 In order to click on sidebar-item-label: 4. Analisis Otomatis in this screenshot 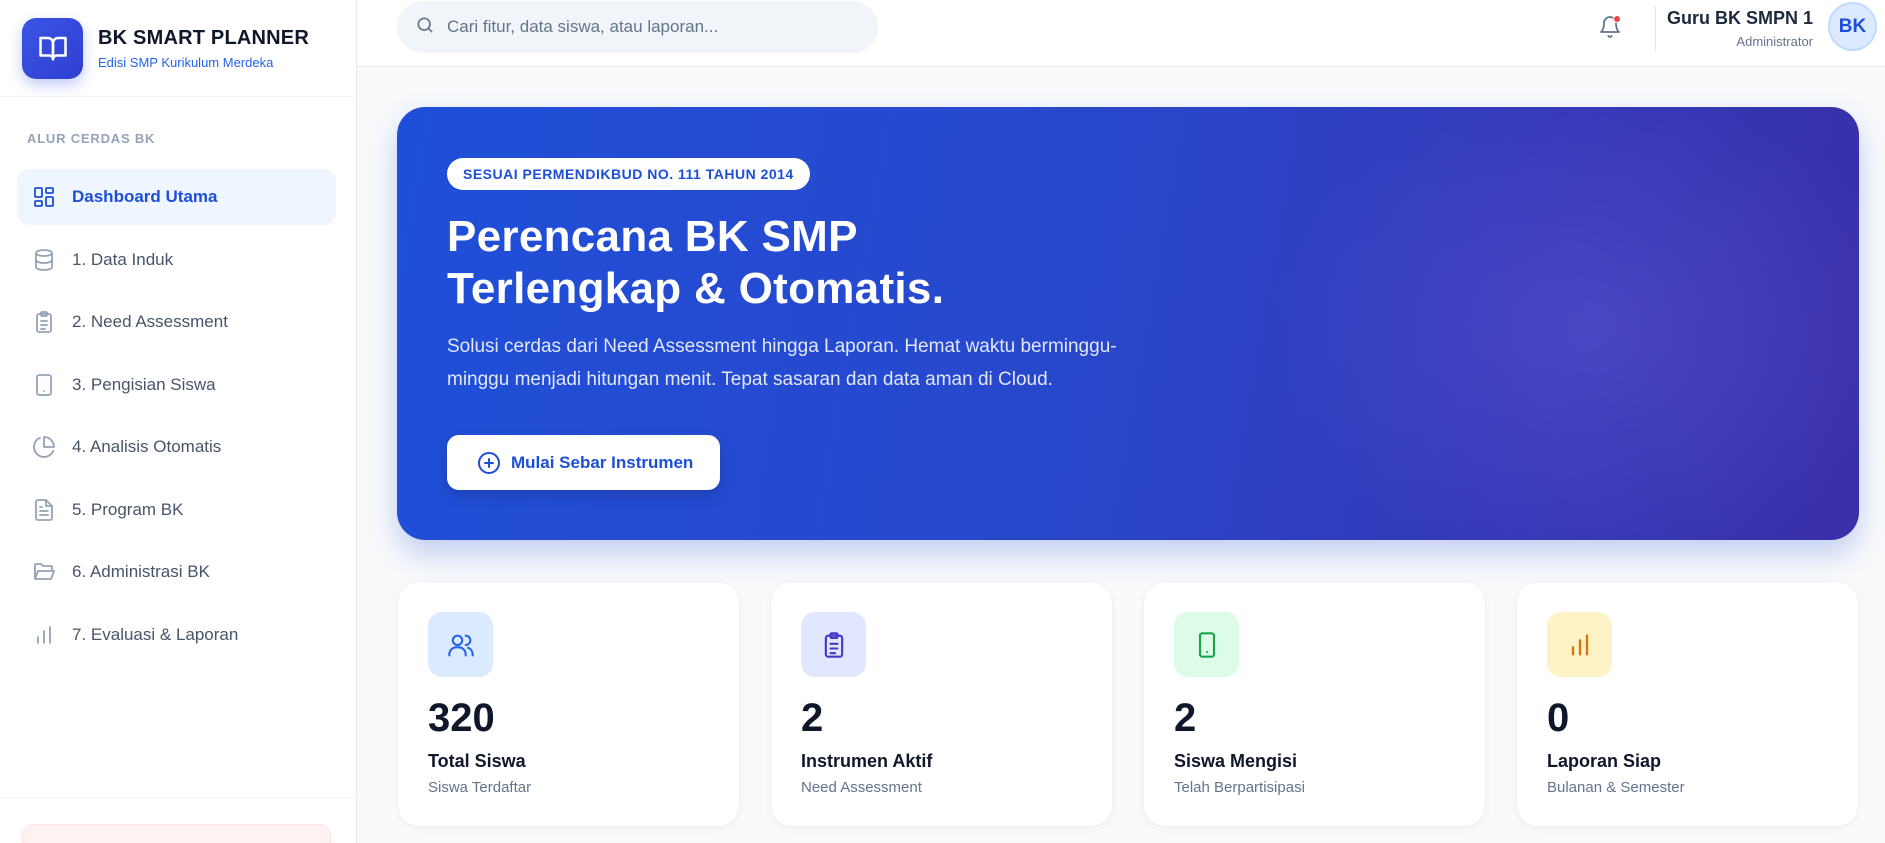, I will do `click(147, 446)`.